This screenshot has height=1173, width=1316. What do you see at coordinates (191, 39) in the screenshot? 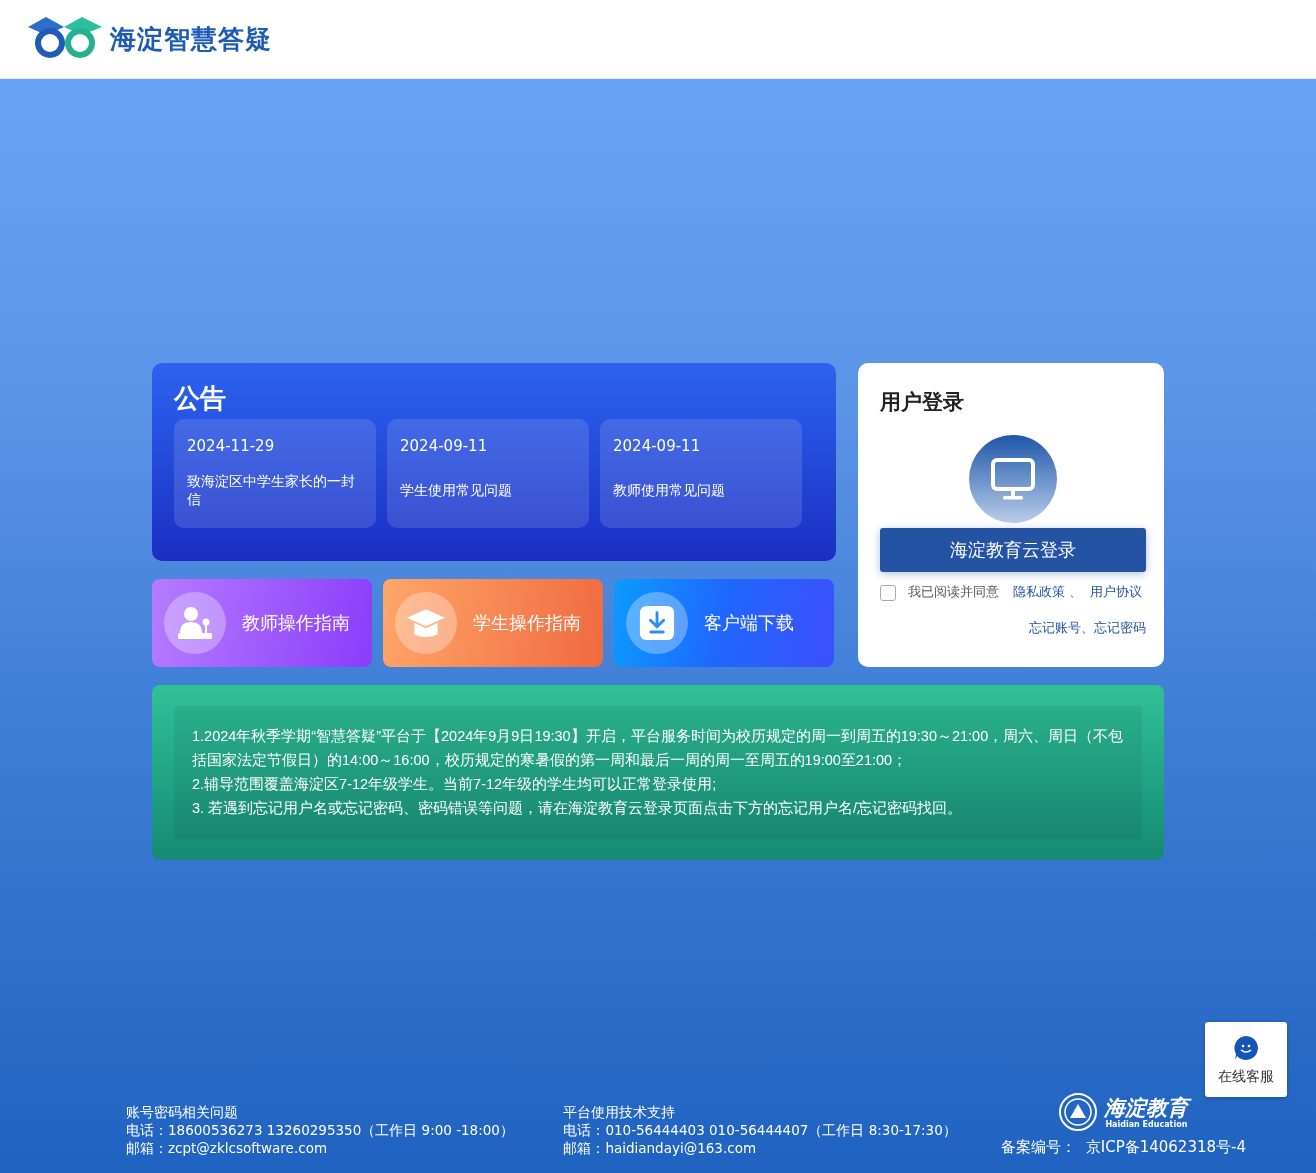
I see `site-title: 海淀智慧答疑` at bounding box center [191, 39].